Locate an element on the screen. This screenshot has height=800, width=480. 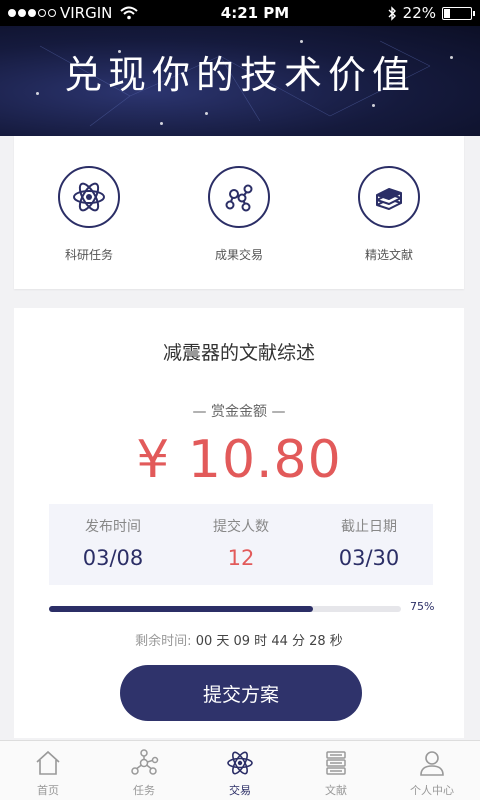
task-title: 减震器的文献综述 is located at coordinates (238, 353).